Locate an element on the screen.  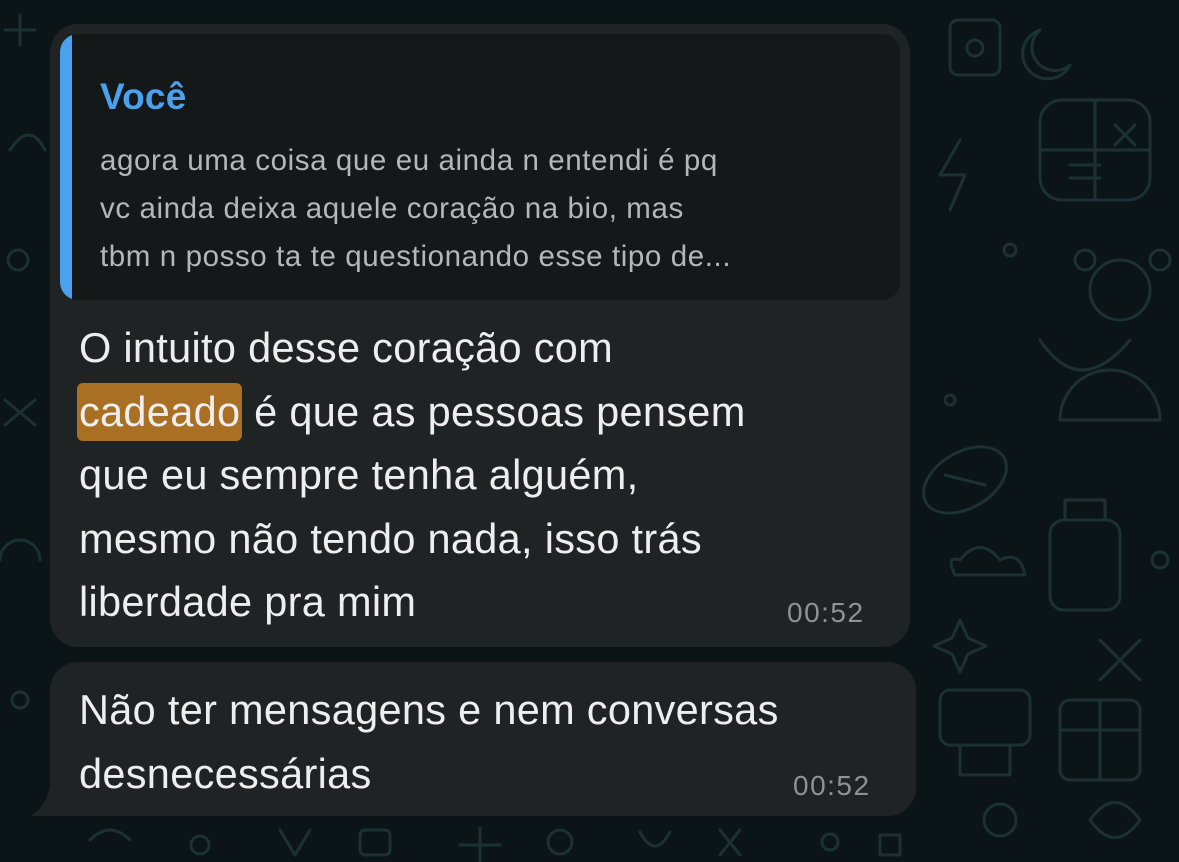
message-line: liberdade pra mim is located at coordinates (248, 601).